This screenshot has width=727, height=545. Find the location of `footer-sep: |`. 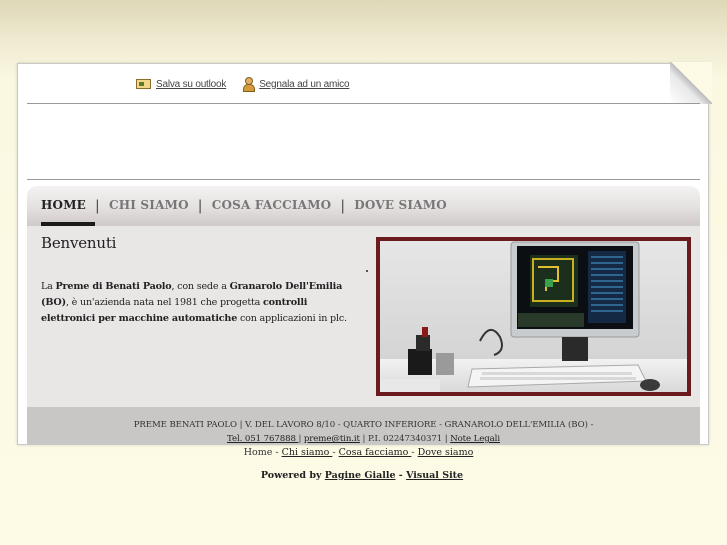

footer-sep: | is located at coordinates (300, 439).